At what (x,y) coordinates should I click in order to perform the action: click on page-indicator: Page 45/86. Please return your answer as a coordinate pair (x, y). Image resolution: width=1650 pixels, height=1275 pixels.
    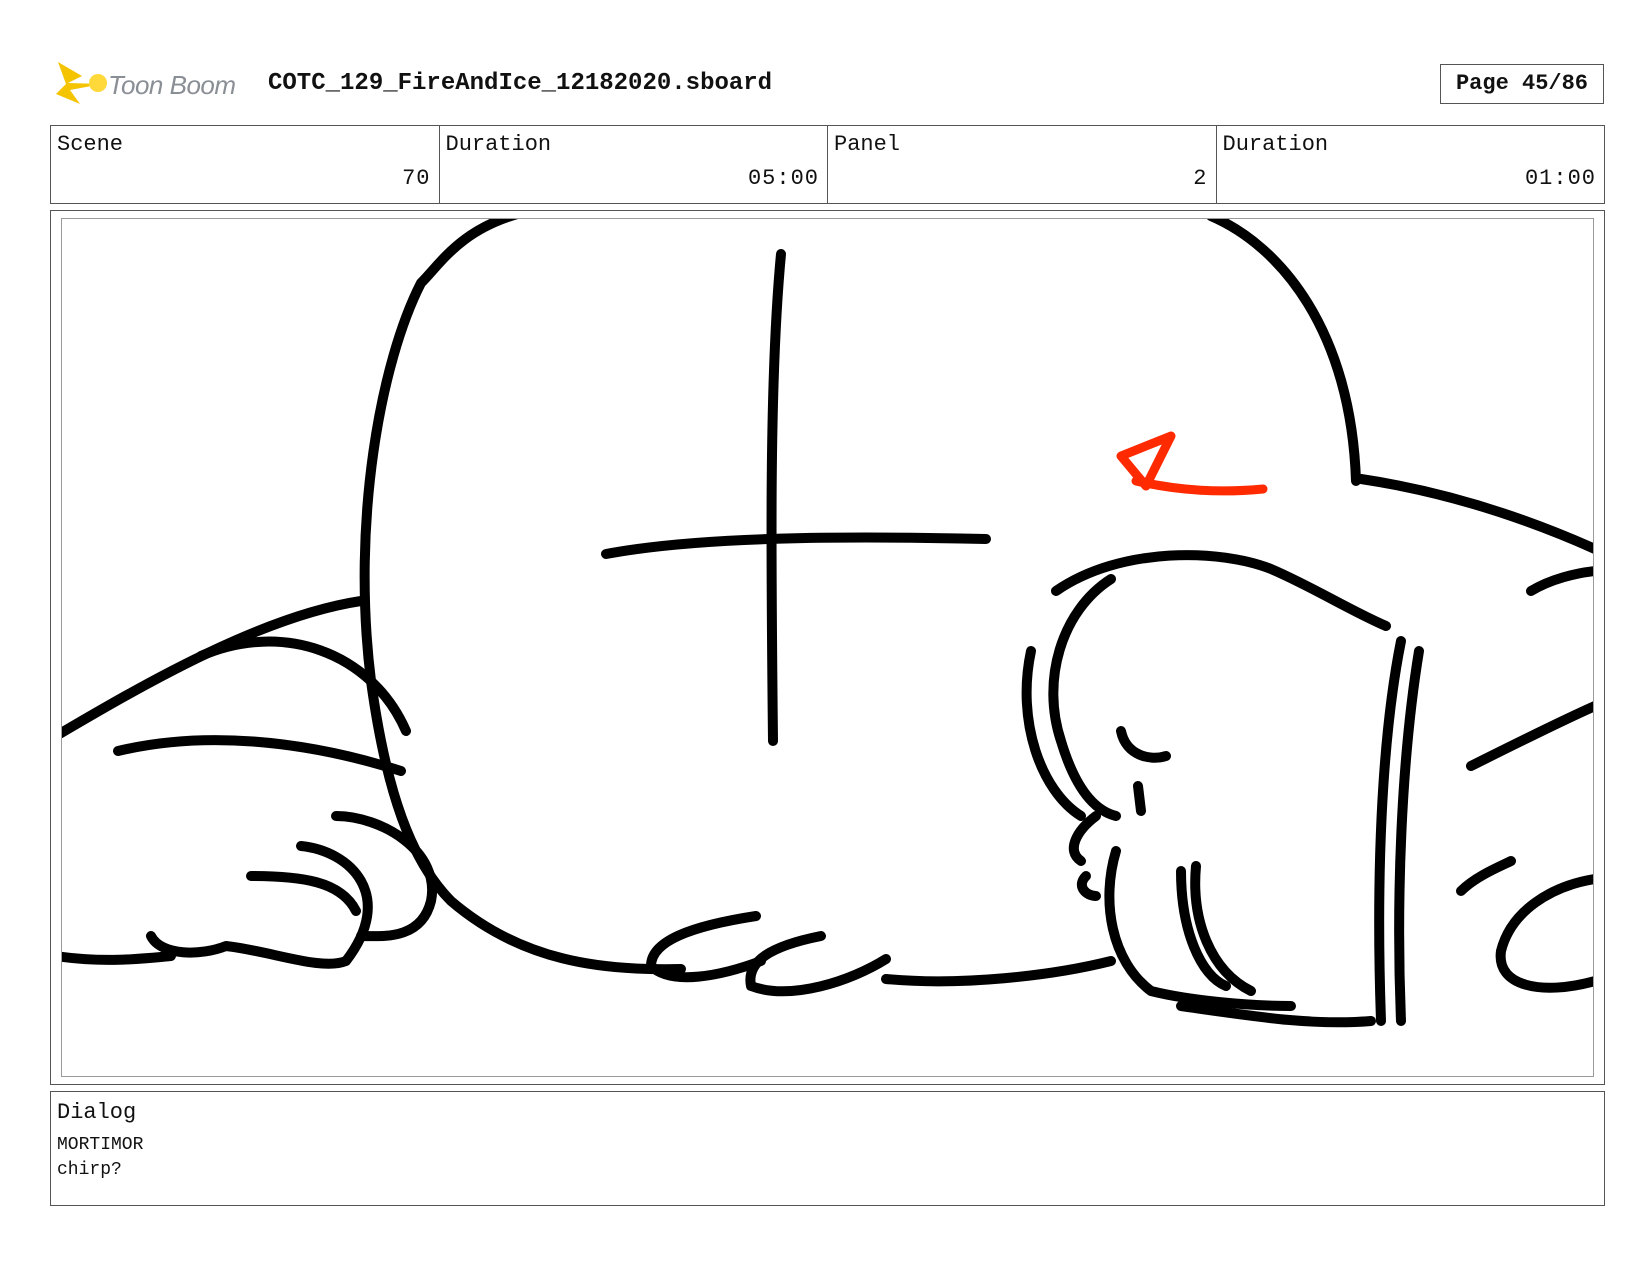
    Looking at the image, I should click on (1522, 84).